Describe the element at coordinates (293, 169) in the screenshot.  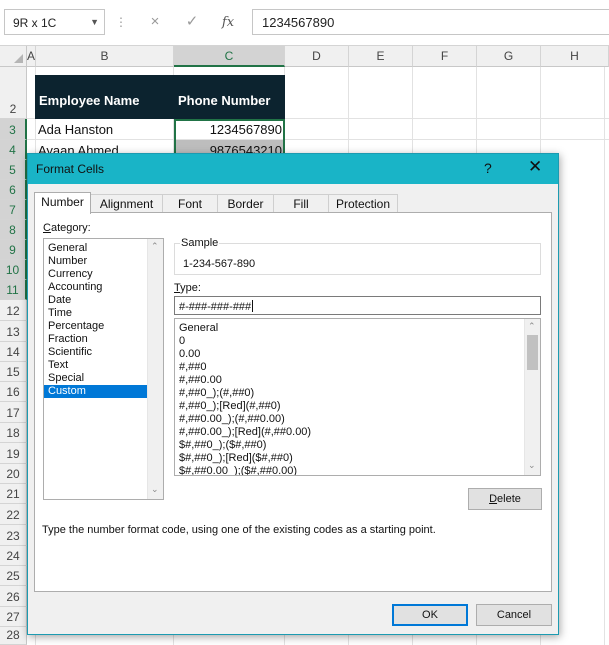
I see `dialog-title-bar: Format Cells ? ✕` at that location.